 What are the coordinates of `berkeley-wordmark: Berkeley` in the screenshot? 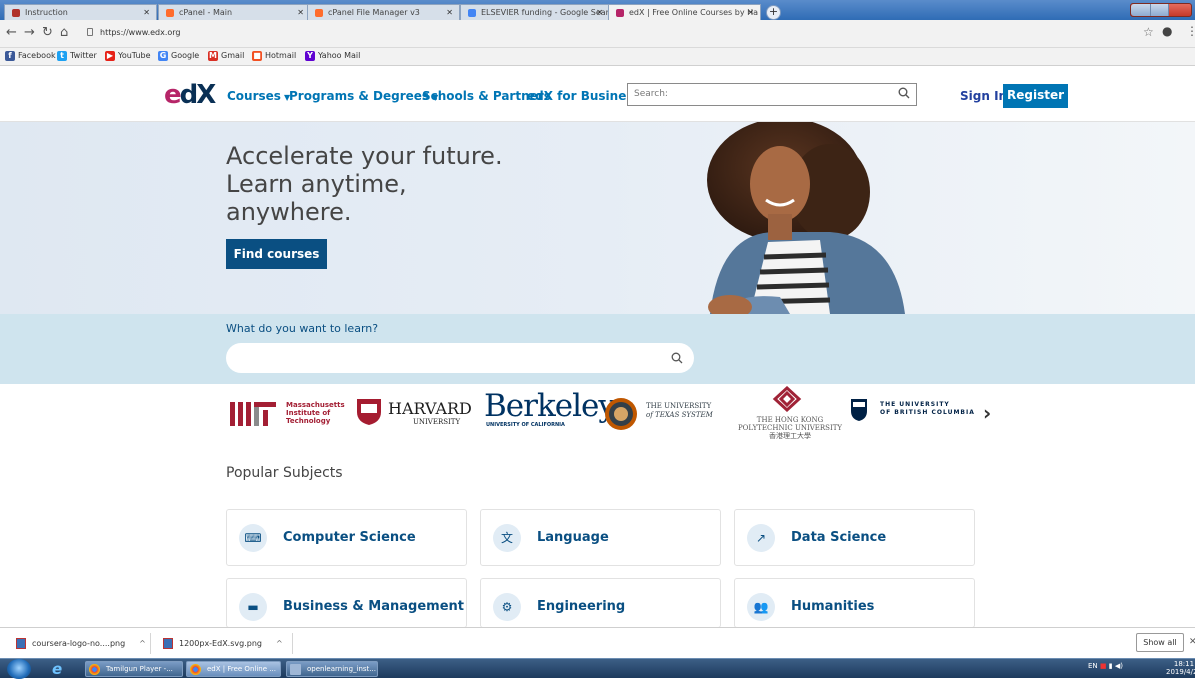 It's located at (550, 406).